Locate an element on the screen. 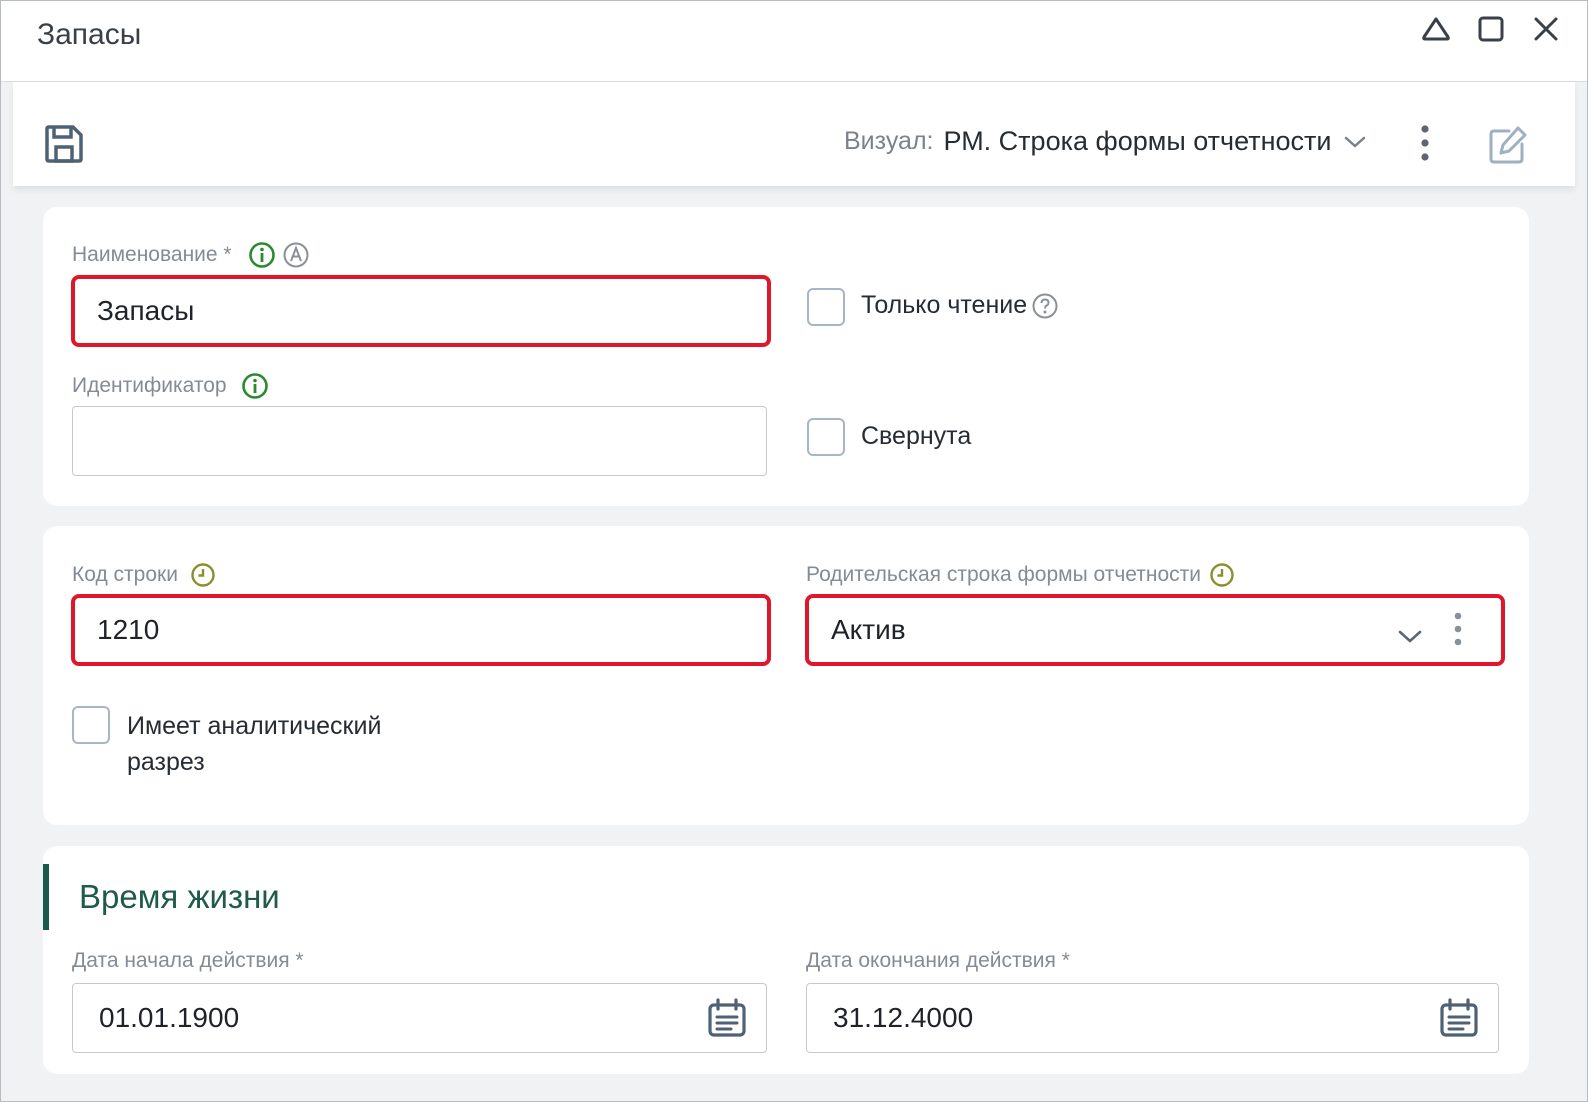 This screenshot has width=1588, height=1102. save-icon is located at coordinates (64, 144).